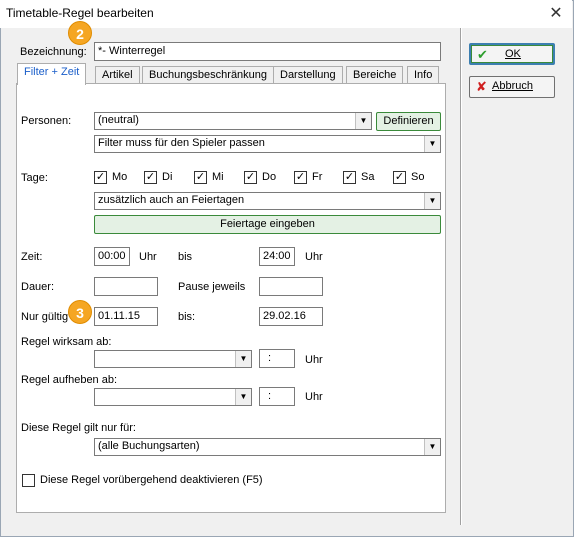 This screenshot has width=574, height=537. Describe the element at coordinates (349, 177) in the screenshot. I see `checkbox-sa: ✓` at that location.